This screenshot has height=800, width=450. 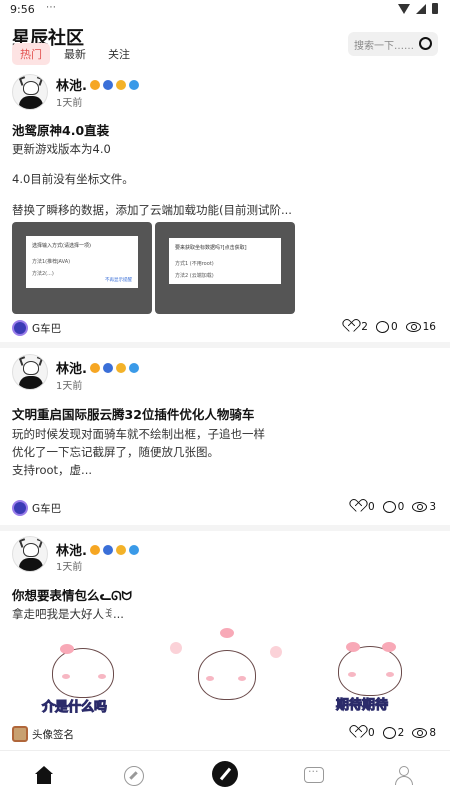 I want to click on signal-icon, so click(x=421, y=8).